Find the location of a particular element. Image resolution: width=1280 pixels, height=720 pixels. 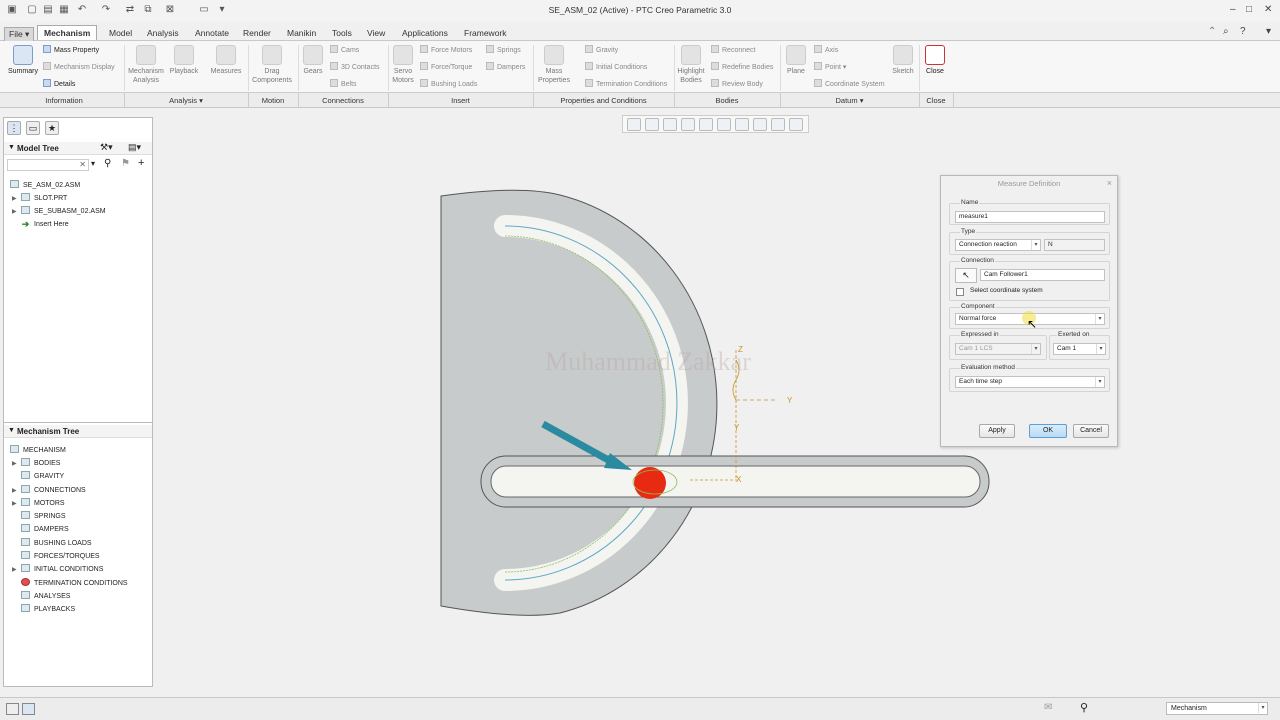

refit-icon is located at coordinates (634, 124).